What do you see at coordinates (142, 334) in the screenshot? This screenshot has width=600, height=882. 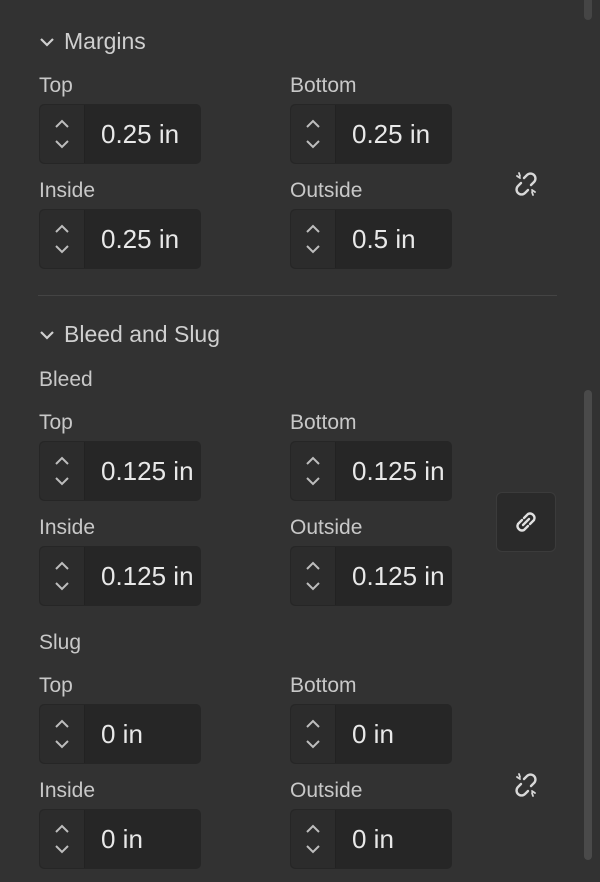 I see `section-title: Bleed and Slug` at bounding box center [142, 334].